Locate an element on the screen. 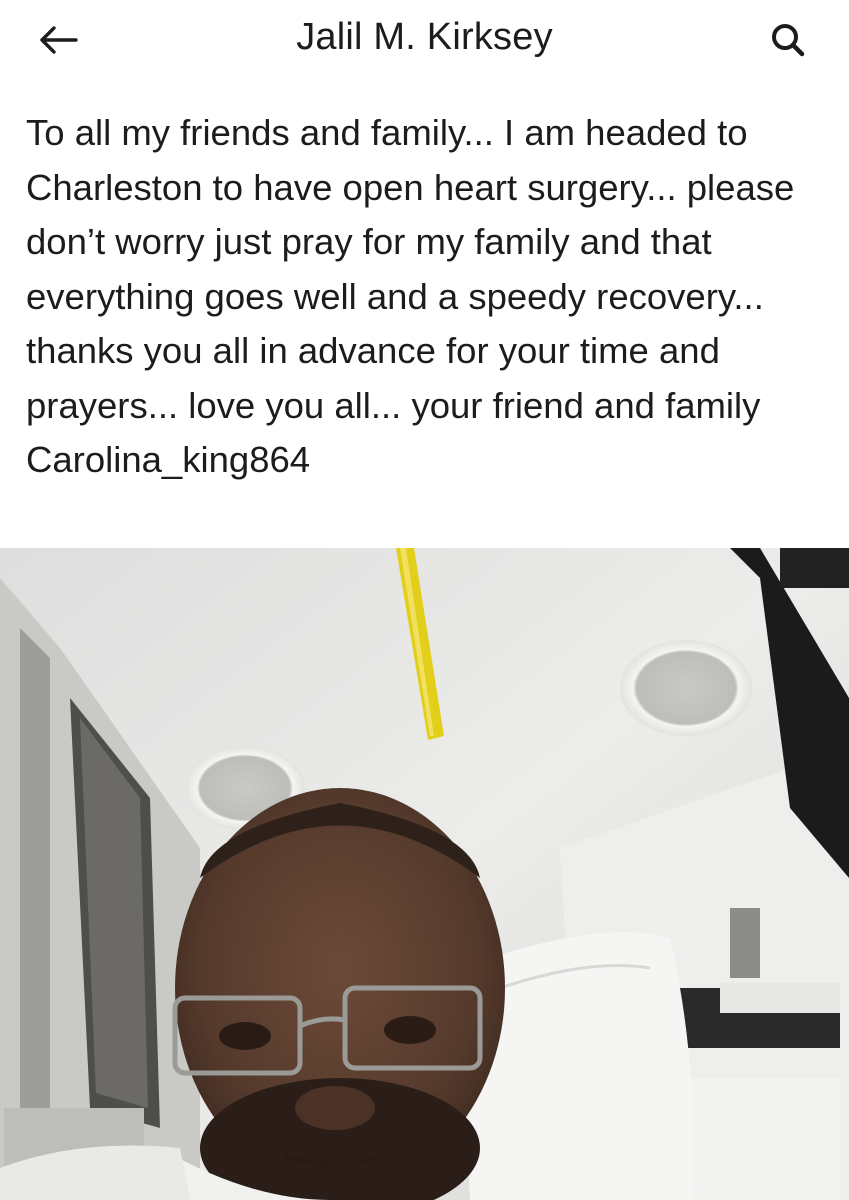  top-app-bar: Jalil M. Kirksey is located at coordinates (424, 45).